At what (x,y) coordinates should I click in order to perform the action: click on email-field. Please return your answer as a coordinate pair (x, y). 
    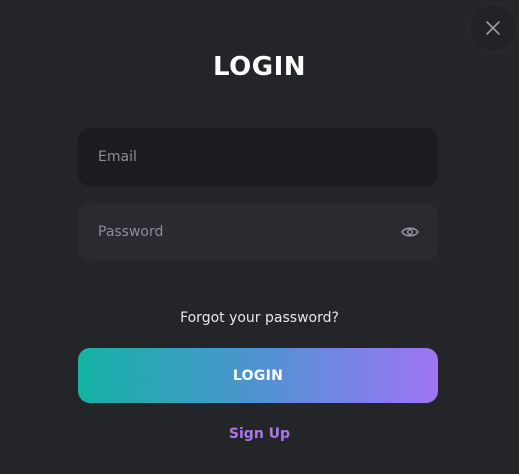
    Looking at the image, I should click on (258, 157).